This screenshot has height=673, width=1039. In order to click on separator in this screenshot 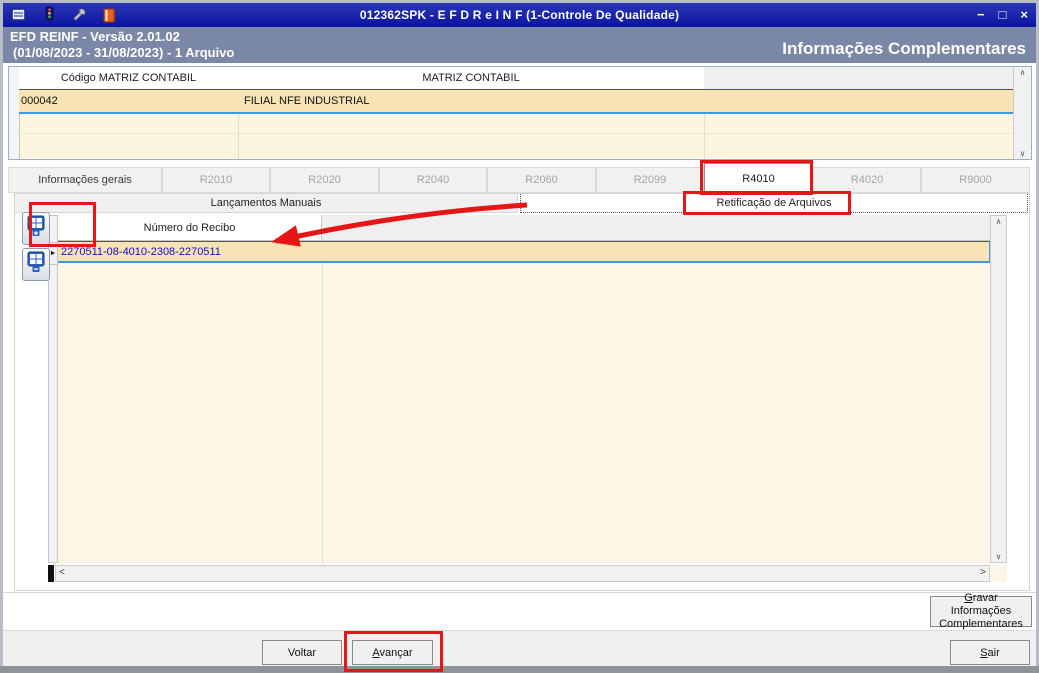, I will do `click(519, 592)`.